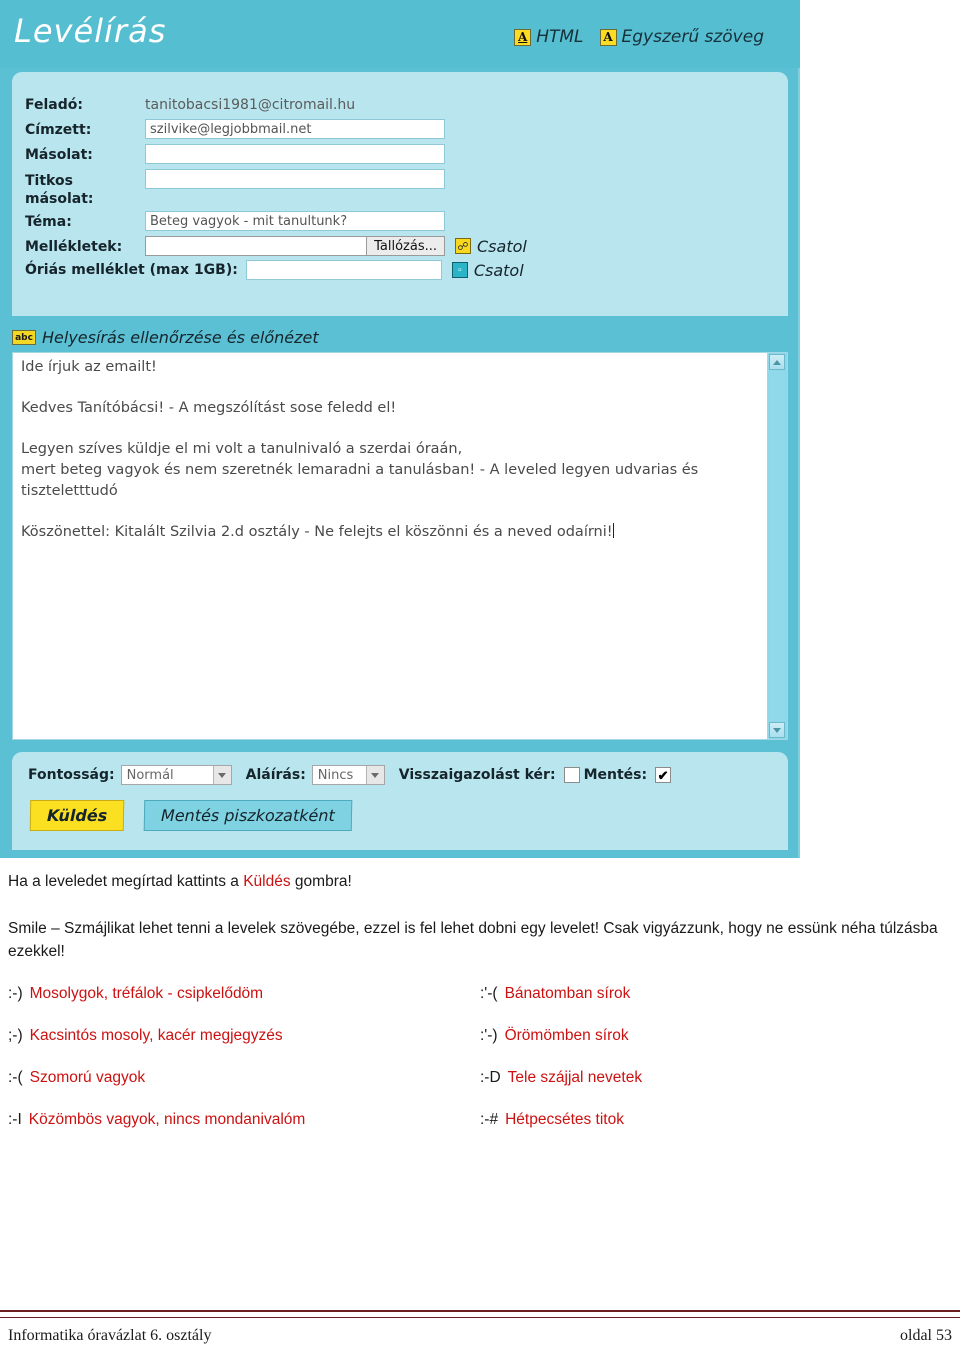 This screenshot has width=960, height=1356. I want to click on editor-scrollbar, so click(777, 546).